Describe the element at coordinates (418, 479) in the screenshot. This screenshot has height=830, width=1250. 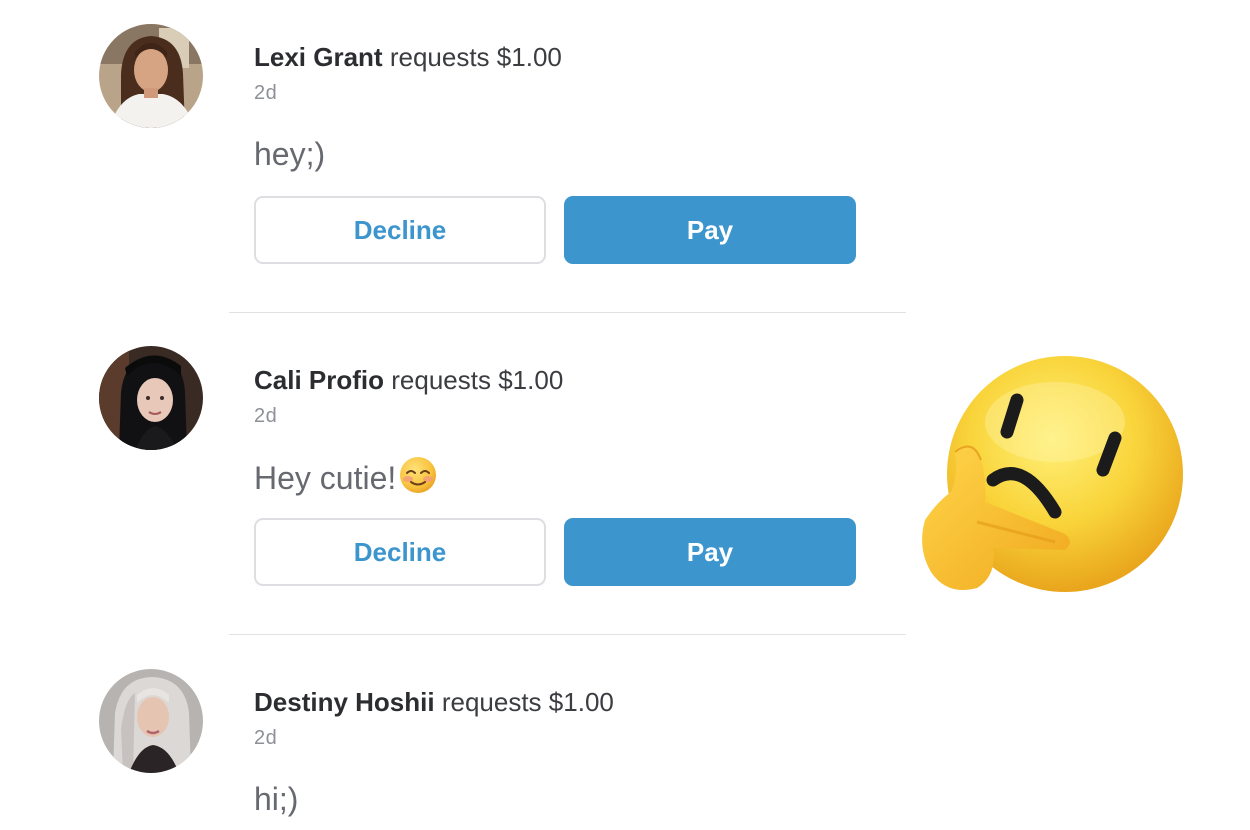
I see `smiling-face-icon` at that location.